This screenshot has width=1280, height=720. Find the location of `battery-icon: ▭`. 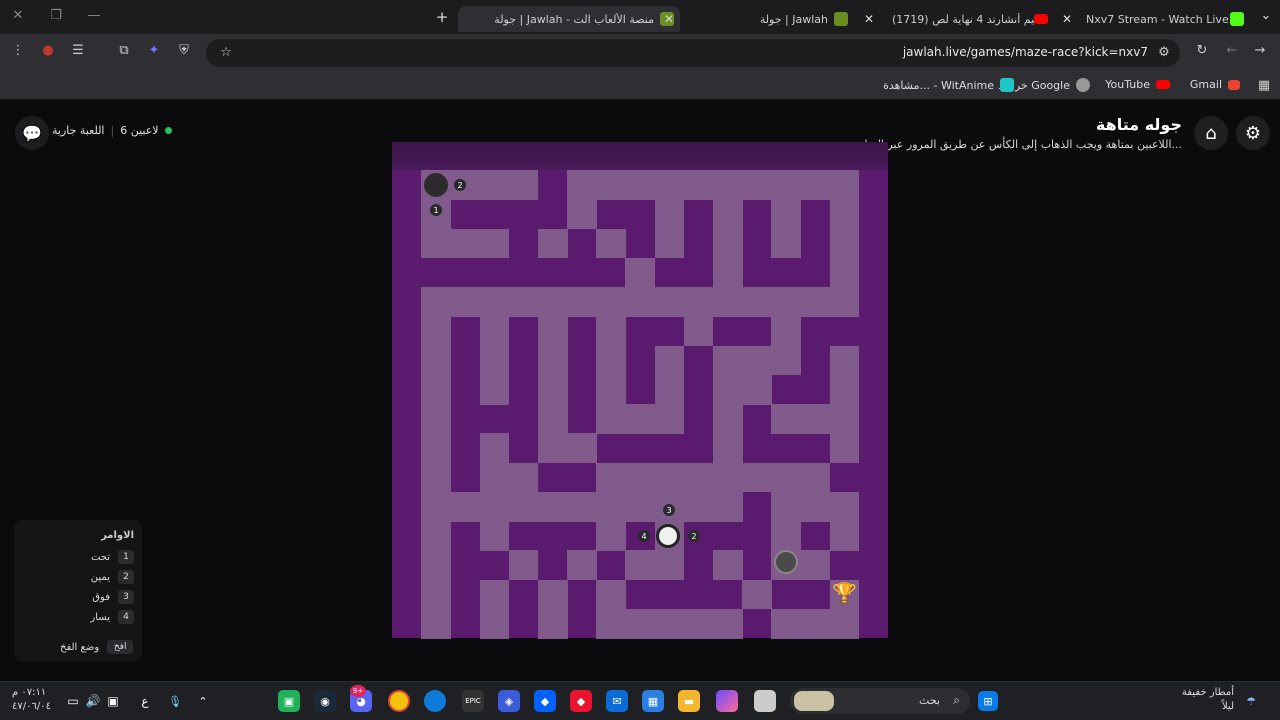

battery-icon: ▭ is located at coordinates (73, 701).